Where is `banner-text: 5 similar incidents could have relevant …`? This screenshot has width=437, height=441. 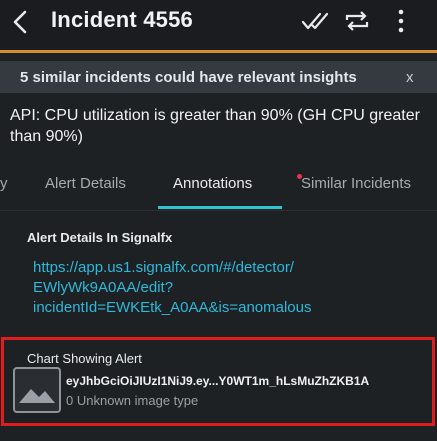 banner-text: 5 similar incidents could have relevant … is located at coordinates (188, 77).